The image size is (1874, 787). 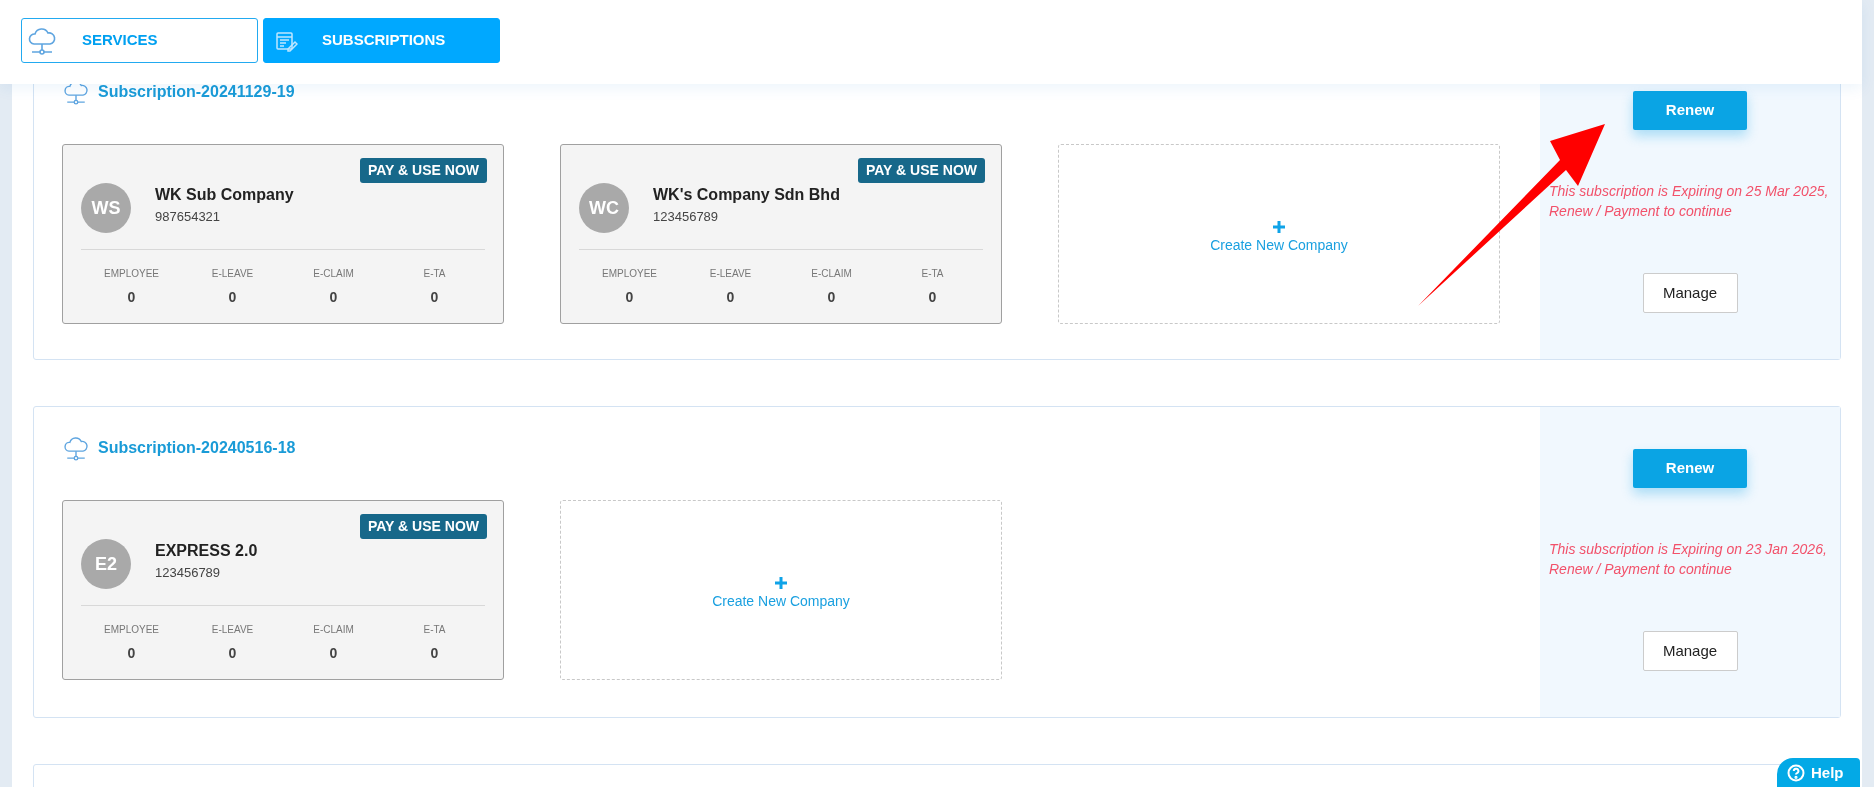 What do you see at coordinates (106, 208) in the screenshot?
I see `avatar: WS` at bounding box center [106, 208].